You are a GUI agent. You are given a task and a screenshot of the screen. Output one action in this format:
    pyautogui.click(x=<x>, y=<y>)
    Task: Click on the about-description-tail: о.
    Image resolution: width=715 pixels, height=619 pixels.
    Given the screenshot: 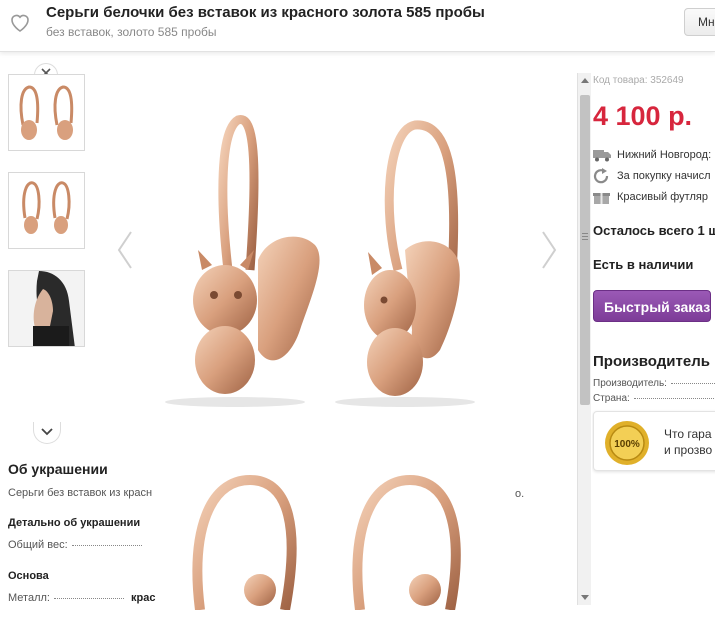 What is the action you would take?
    pyautogui.click(x=520, y=494)
    